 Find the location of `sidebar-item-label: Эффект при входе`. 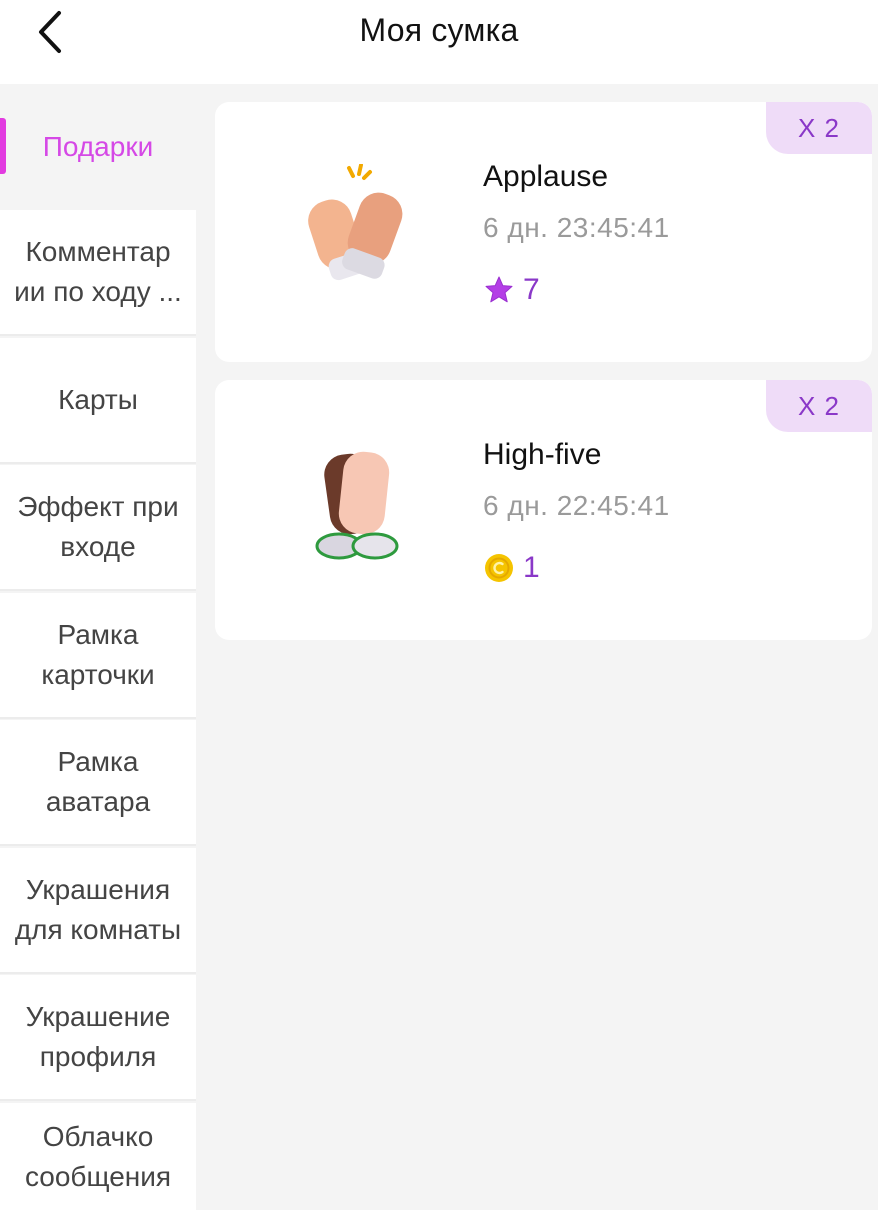

sidebar-item-label: Эффект при входе is located at coordinates (98, 526).